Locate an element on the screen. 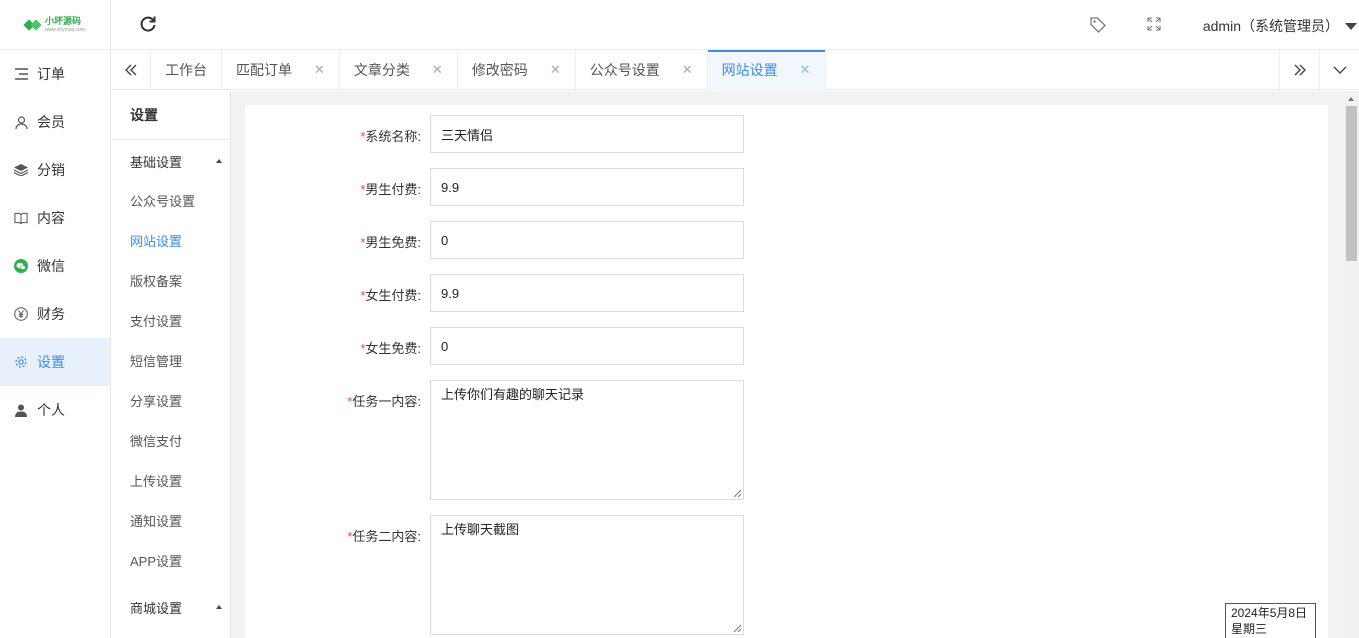 This screenshot has width=1359, height=638. field-label: *男生付费: is located at coordinates (333, 188).